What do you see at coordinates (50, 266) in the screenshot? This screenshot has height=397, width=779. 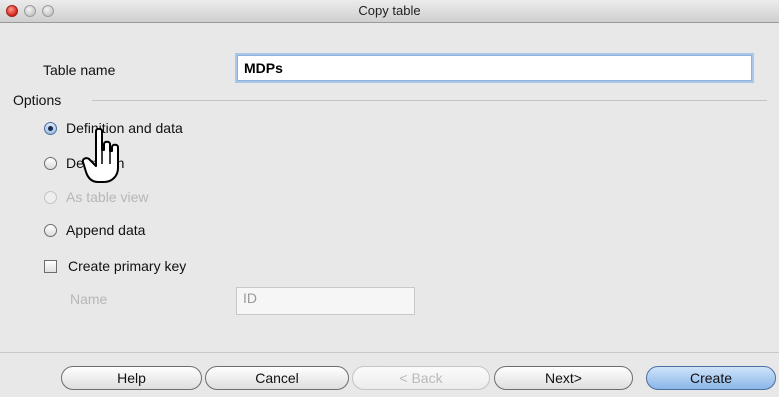 I see `checkbox-icon` at bounding box center [50, 266].